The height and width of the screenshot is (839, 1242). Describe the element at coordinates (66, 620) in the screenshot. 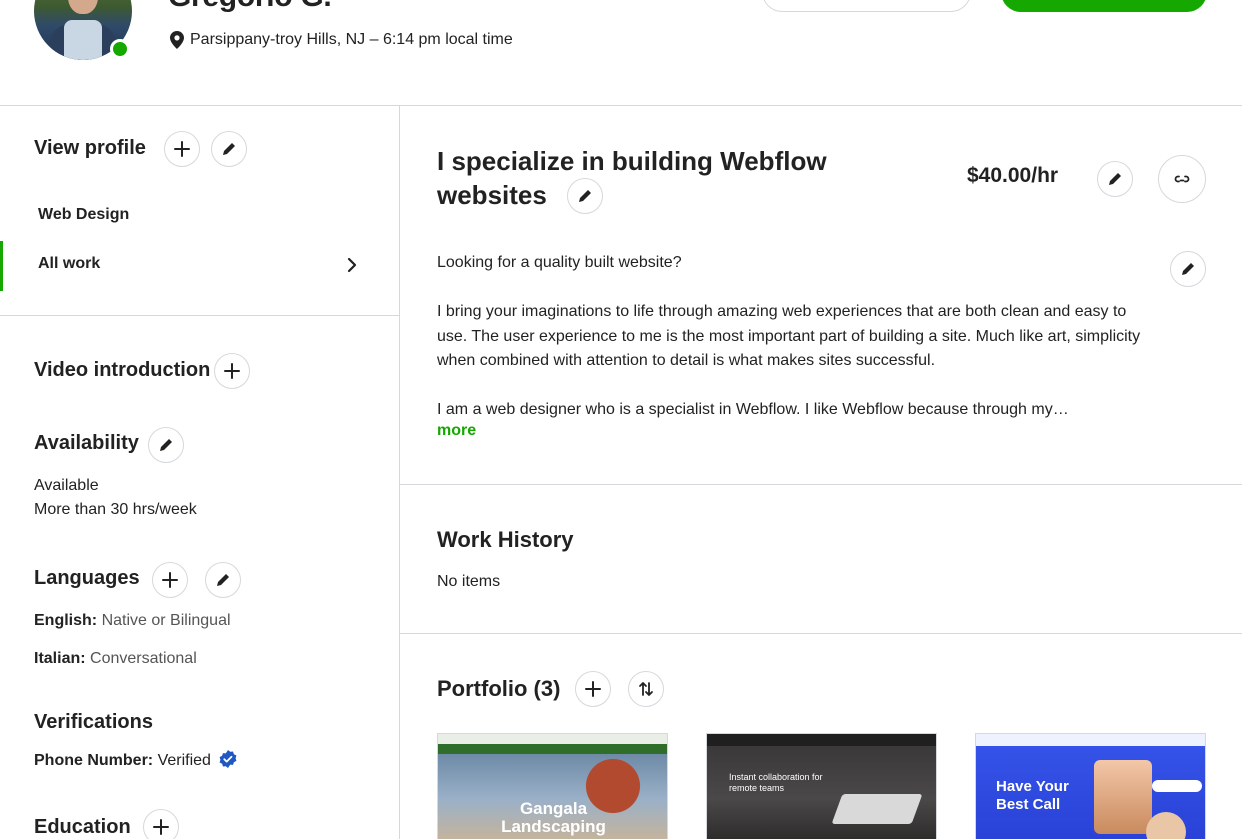

I see `language-name: English:` at that location.